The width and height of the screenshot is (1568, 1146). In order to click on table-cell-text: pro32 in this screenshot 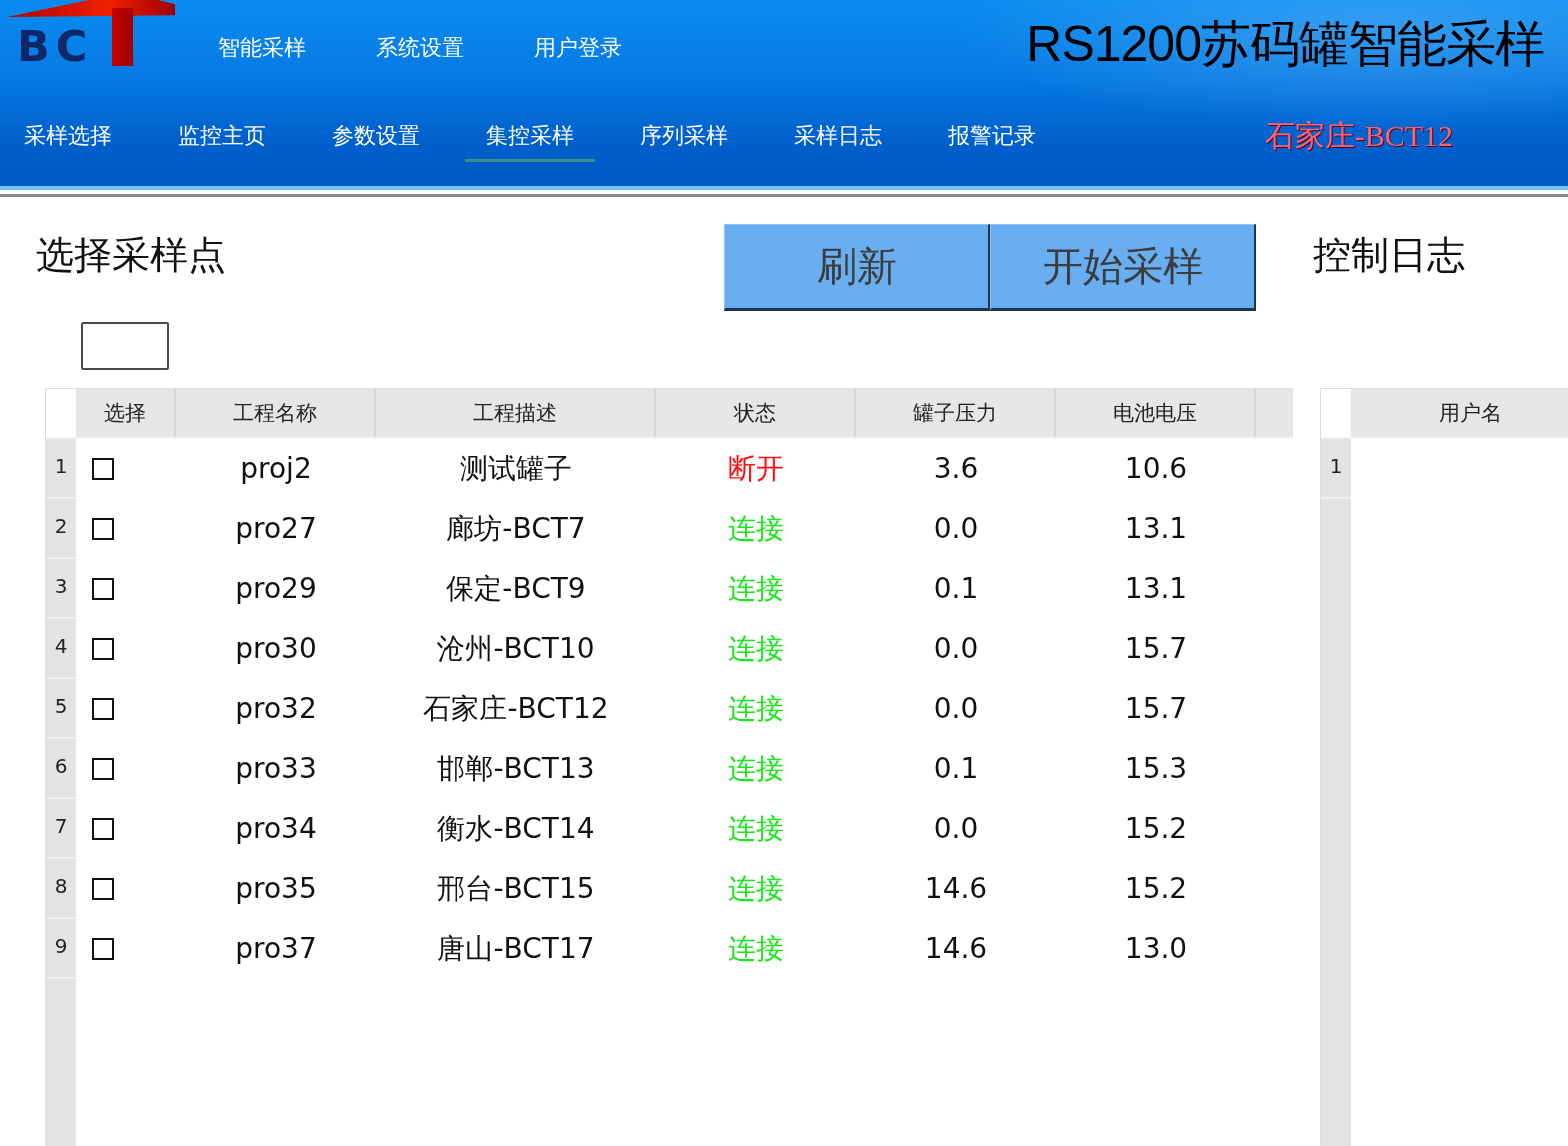, I will do `click(276, 709)`.